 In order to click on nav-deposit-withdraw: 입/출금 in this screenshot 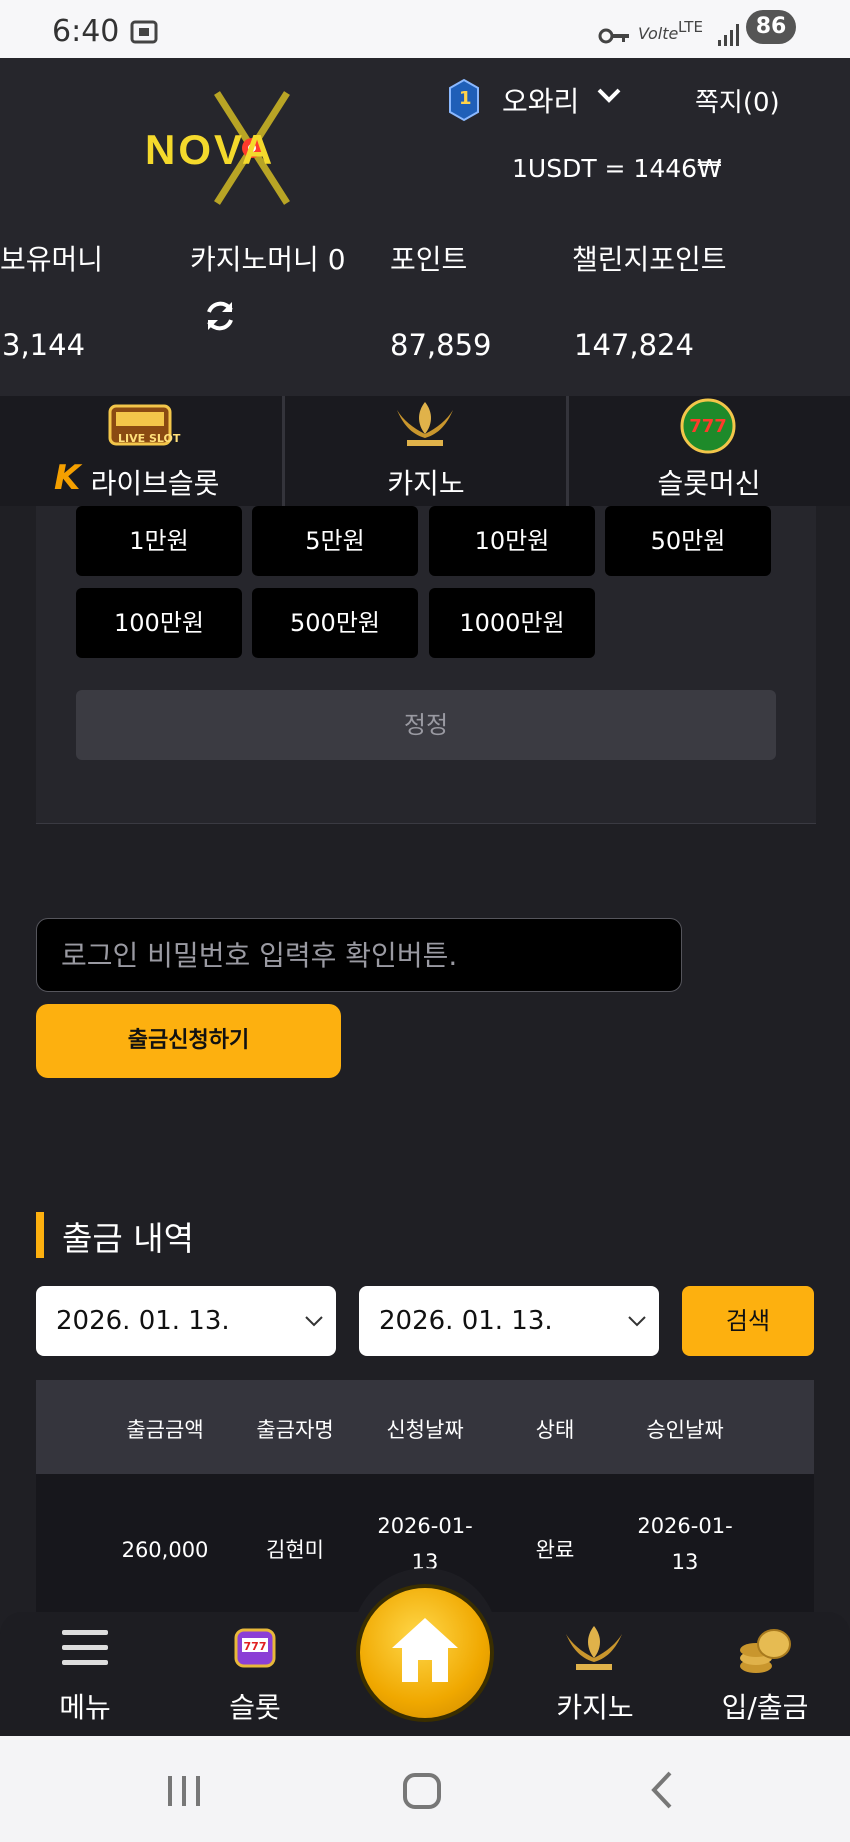, I will do `click(765, 1674)`.